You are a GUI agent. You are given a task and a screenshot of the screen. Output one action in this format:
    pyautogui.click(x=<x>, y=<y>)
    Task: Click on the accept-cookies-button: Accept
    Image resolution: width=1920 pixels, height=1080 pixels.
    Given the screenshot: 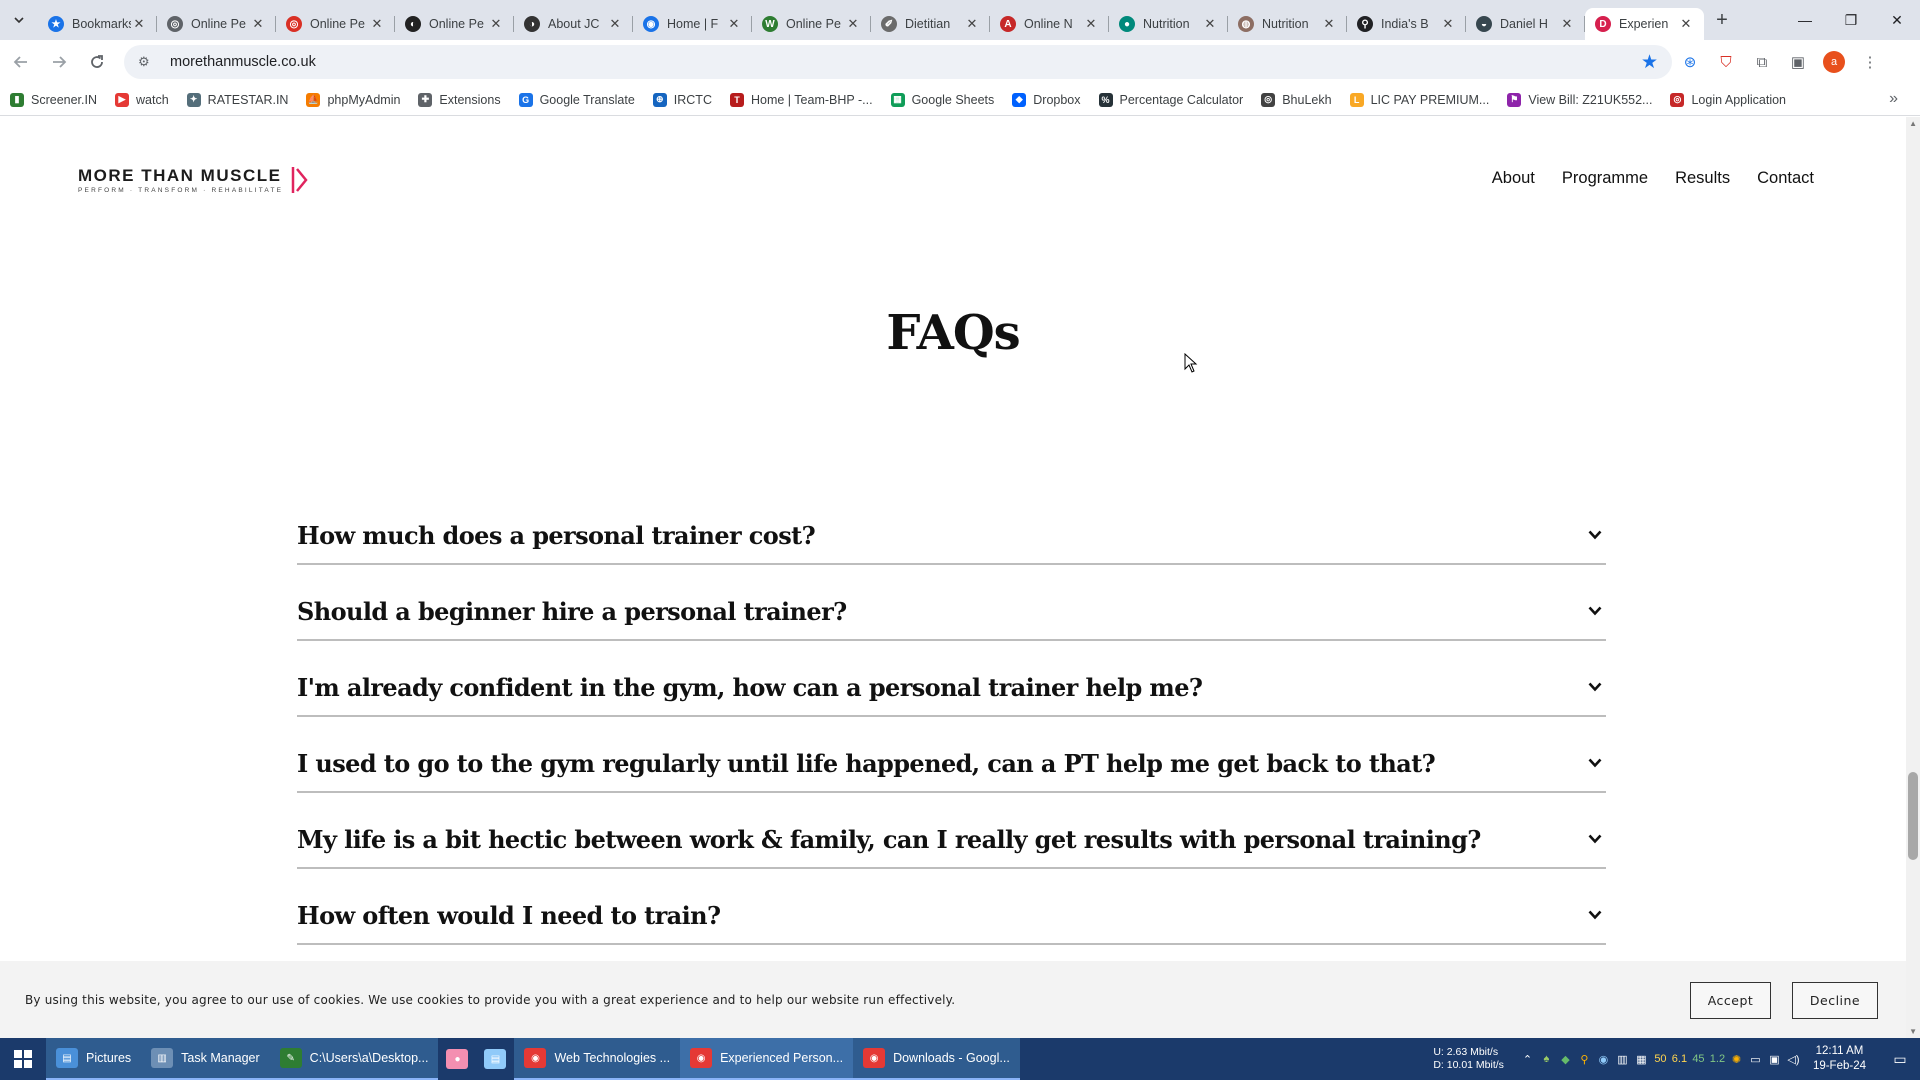 What is the action you would take?
    pyautogui.click(x=1730, y=1000)
    